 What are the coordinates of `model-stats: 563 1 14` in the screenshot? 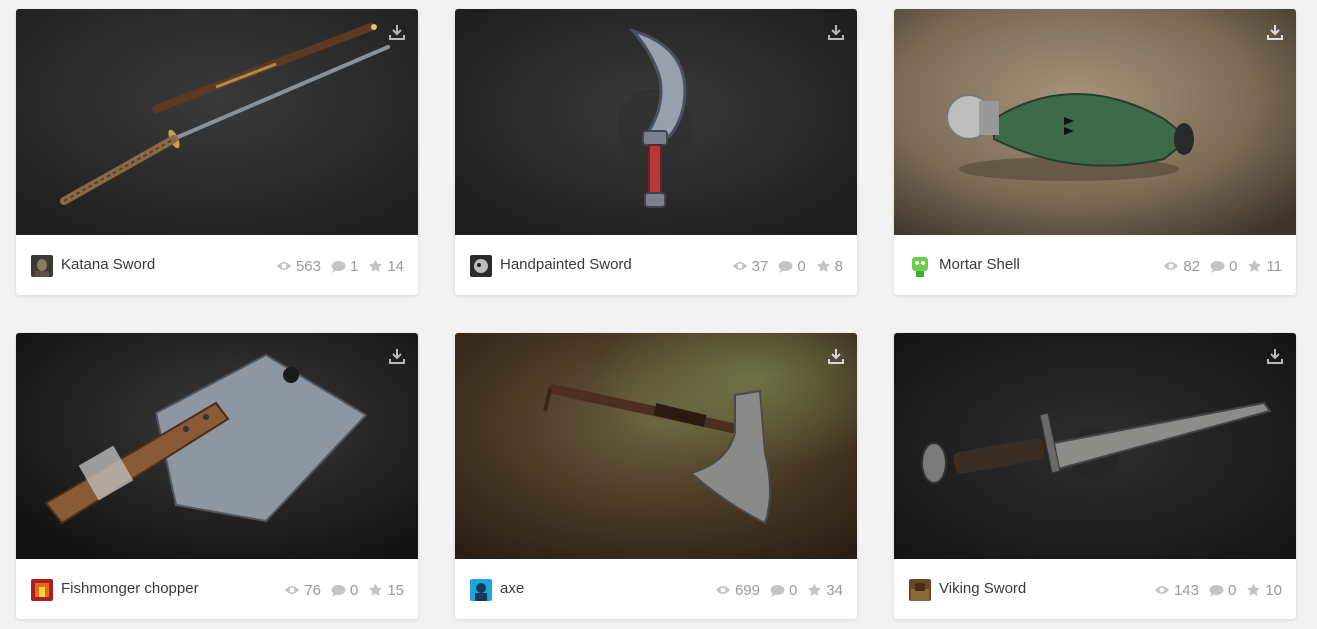 It's located at (335, 266).